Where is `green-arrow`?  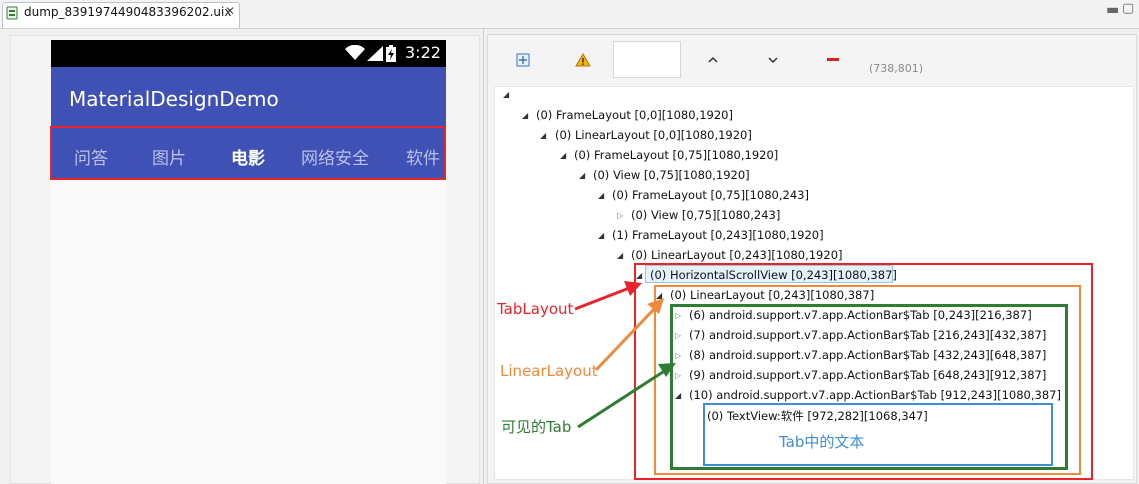
green-arrow is located at coordinates (626, 396).